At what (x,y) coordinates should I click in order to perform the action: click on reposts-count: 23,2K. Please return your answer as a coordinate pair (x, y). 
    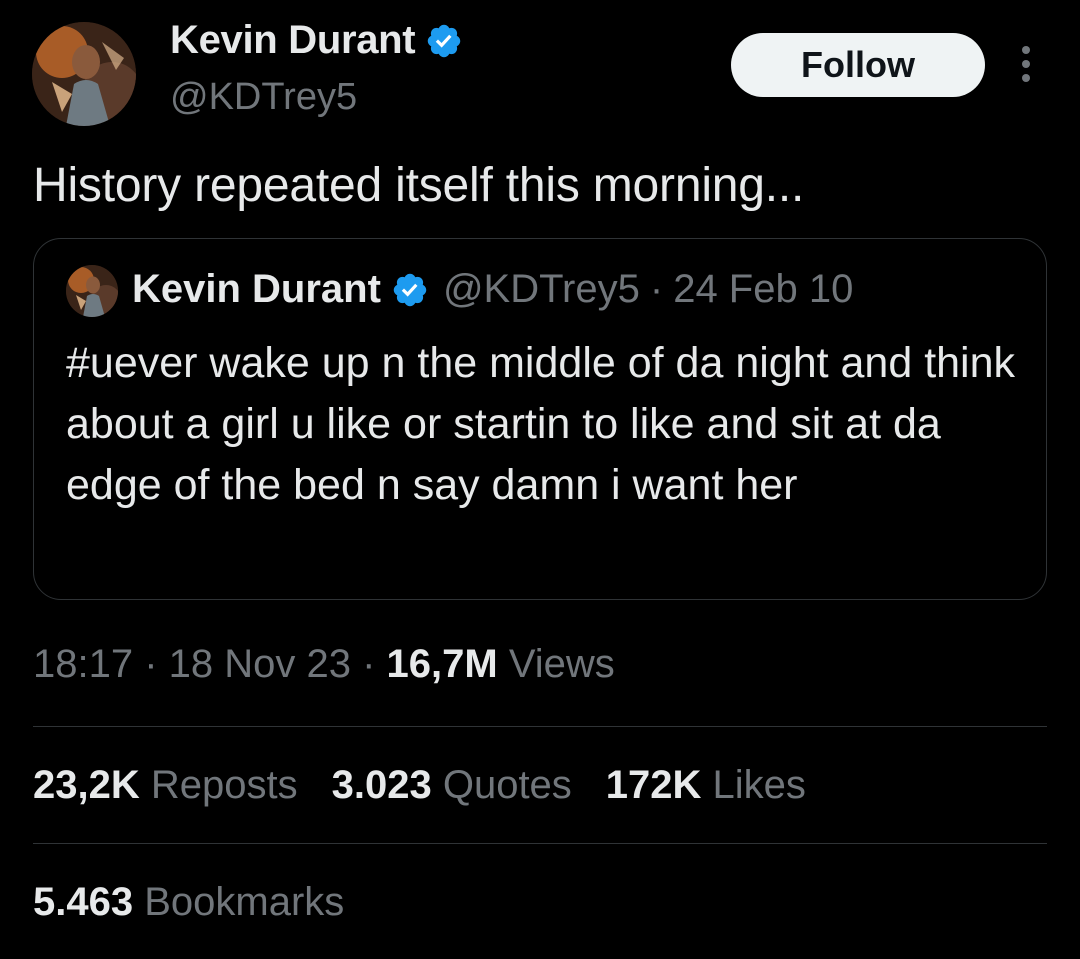
    Looking at the image, I should click on (86, 785).